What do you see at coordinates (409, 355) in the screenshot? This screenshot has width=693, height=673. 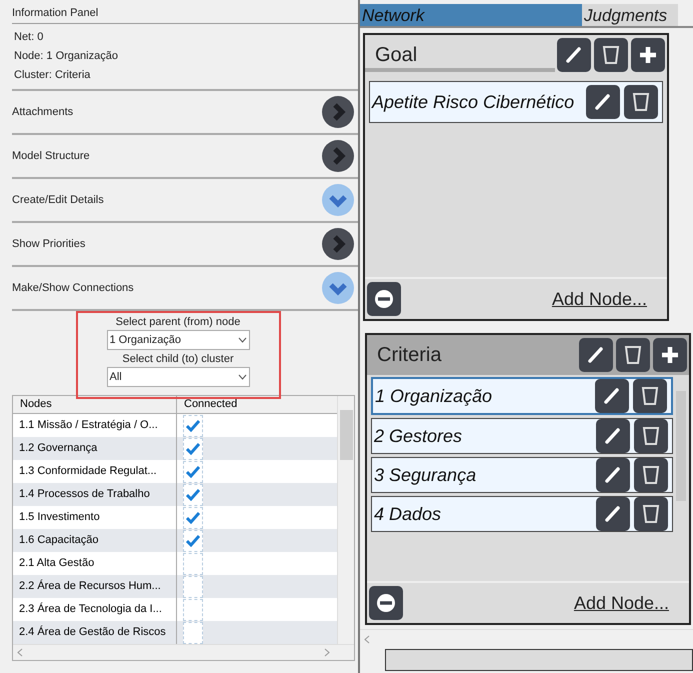 I see `cluster-title: Criteria` at bounding box center [409, 355].